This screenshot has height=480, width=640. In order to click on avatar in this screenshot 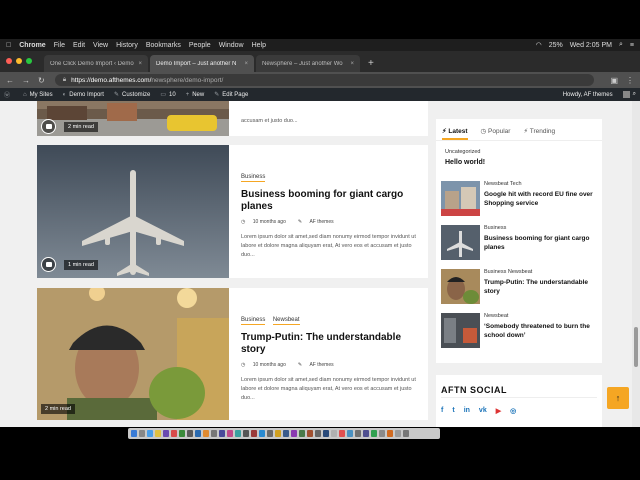, I will do `click(626, 94)`.